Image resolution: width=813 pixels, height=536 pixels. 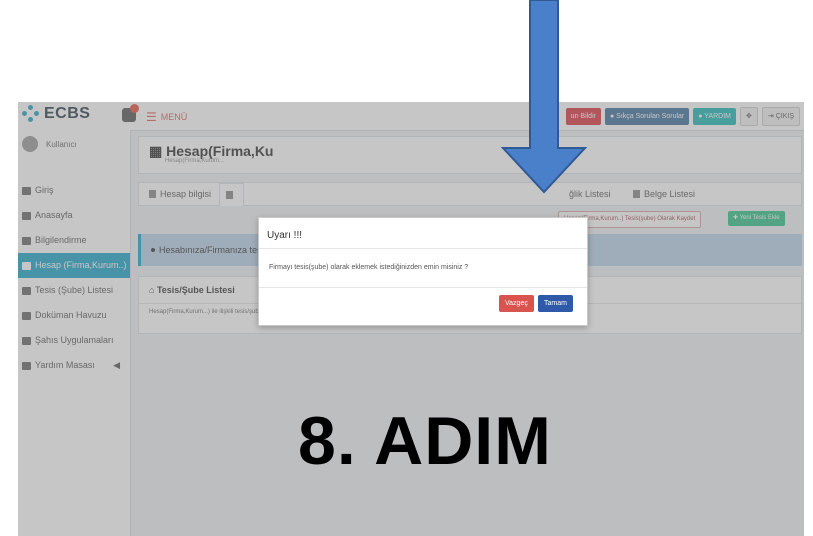 What do you see at coordinates (516, 303) in the screenshot?
I see `cancel-button: Vazgeç` at bounding box center [516, 303].